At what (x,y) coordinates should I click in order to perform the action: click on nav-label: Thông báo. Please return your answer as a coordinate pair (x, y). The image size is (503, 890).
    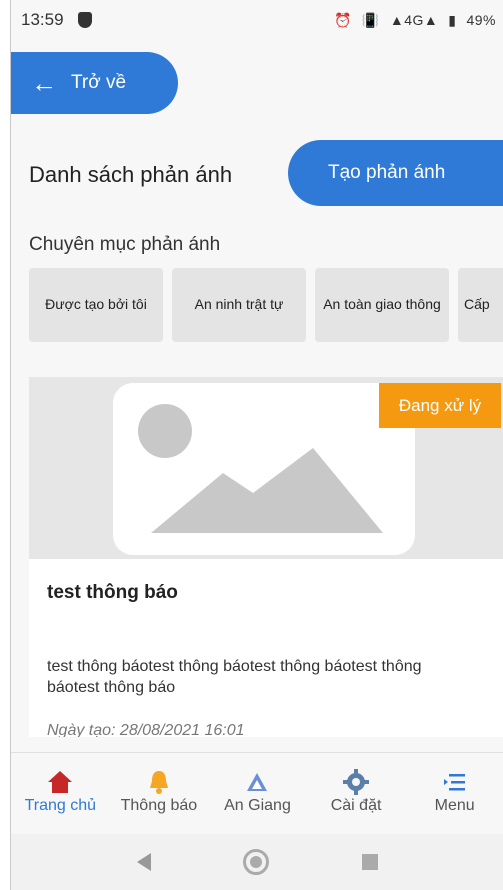
    Looking at the image, I should click on (159, 805).